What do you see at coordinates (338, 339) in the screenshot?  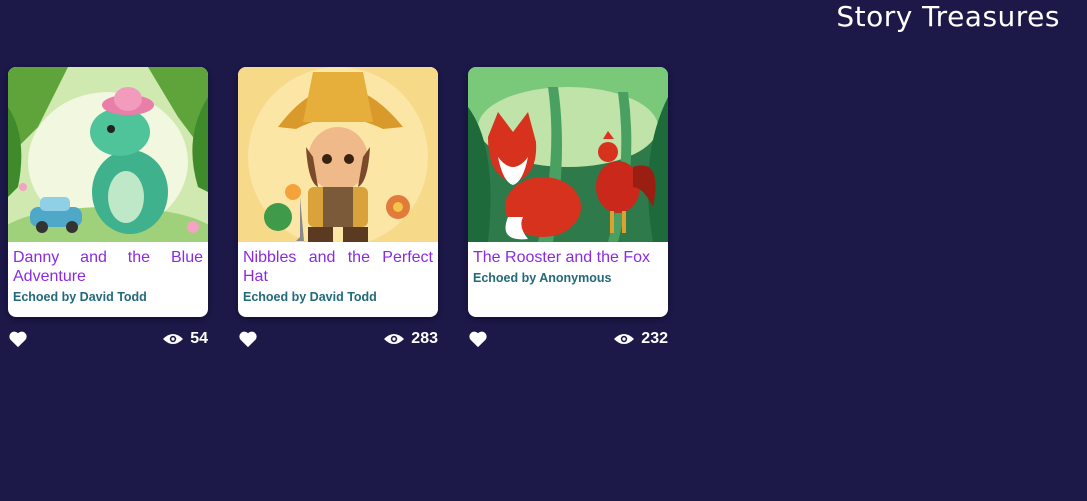 I see `story-stats: 283` at bounding box center [338, 339].